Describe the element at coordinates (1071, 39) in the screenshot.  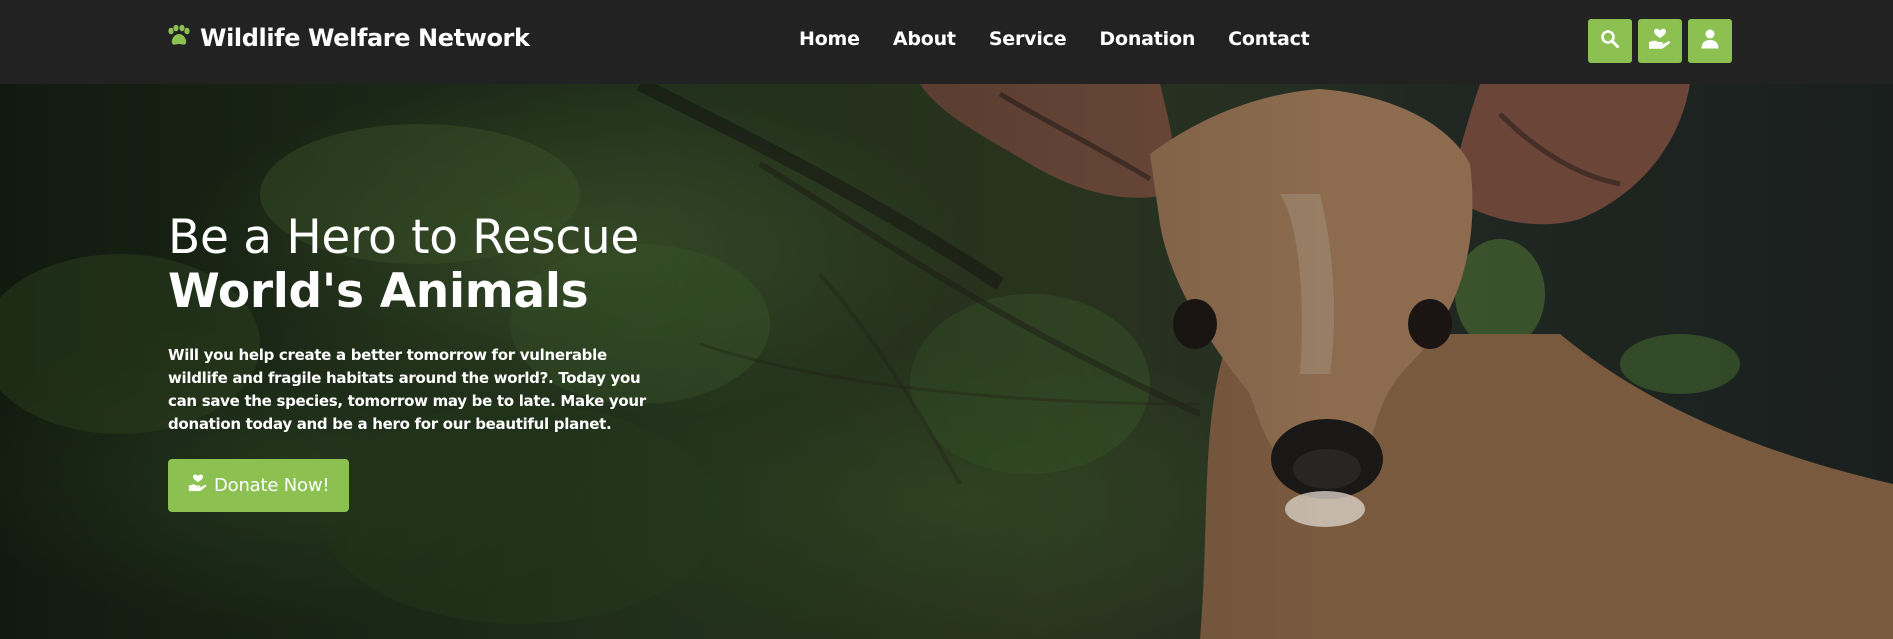
I see `main-nav: Home About Service Donation Contact` at that location.